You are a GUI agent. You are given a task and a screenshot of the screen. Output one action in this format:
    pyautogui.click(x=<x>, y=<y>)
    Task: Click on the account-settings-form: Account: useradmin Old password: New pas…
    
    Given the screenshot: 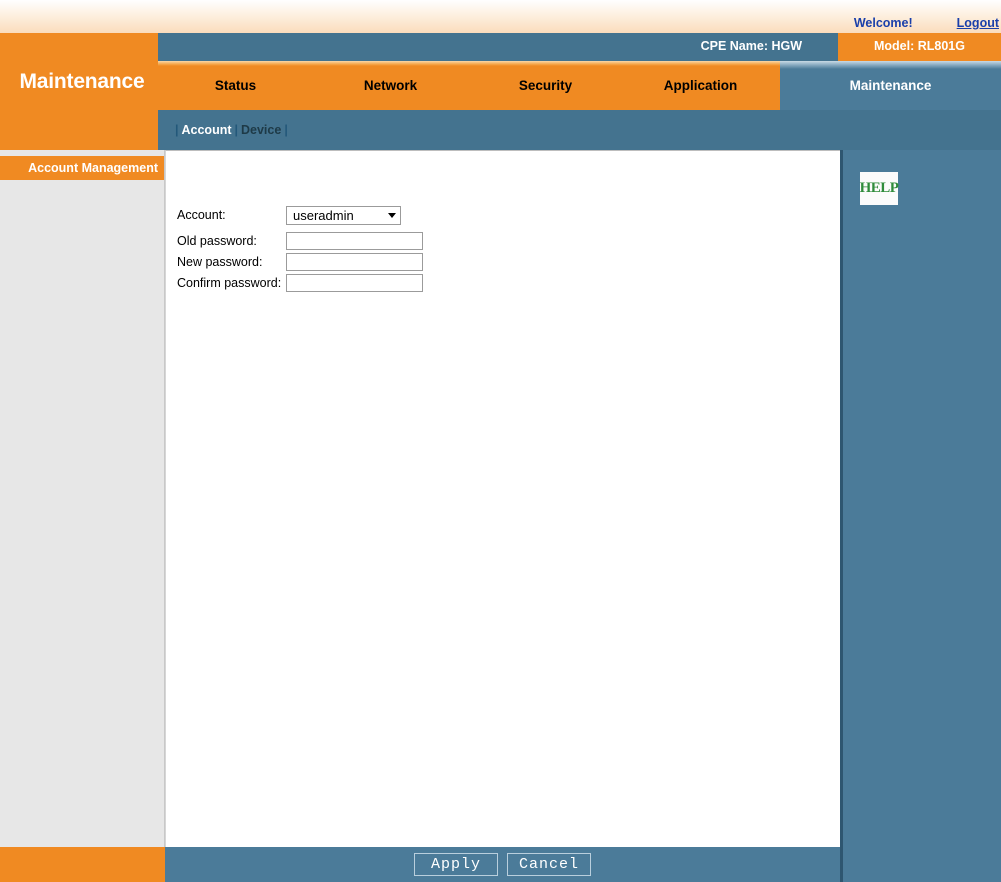 What is the action you would take?
    pyautogui.click(x=300, y=248)
    